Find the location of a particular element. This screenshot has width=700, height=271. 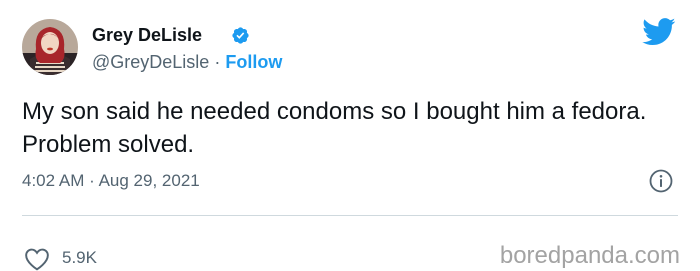

display-name: Grey DeLisle is located at coordinates (147, 35).